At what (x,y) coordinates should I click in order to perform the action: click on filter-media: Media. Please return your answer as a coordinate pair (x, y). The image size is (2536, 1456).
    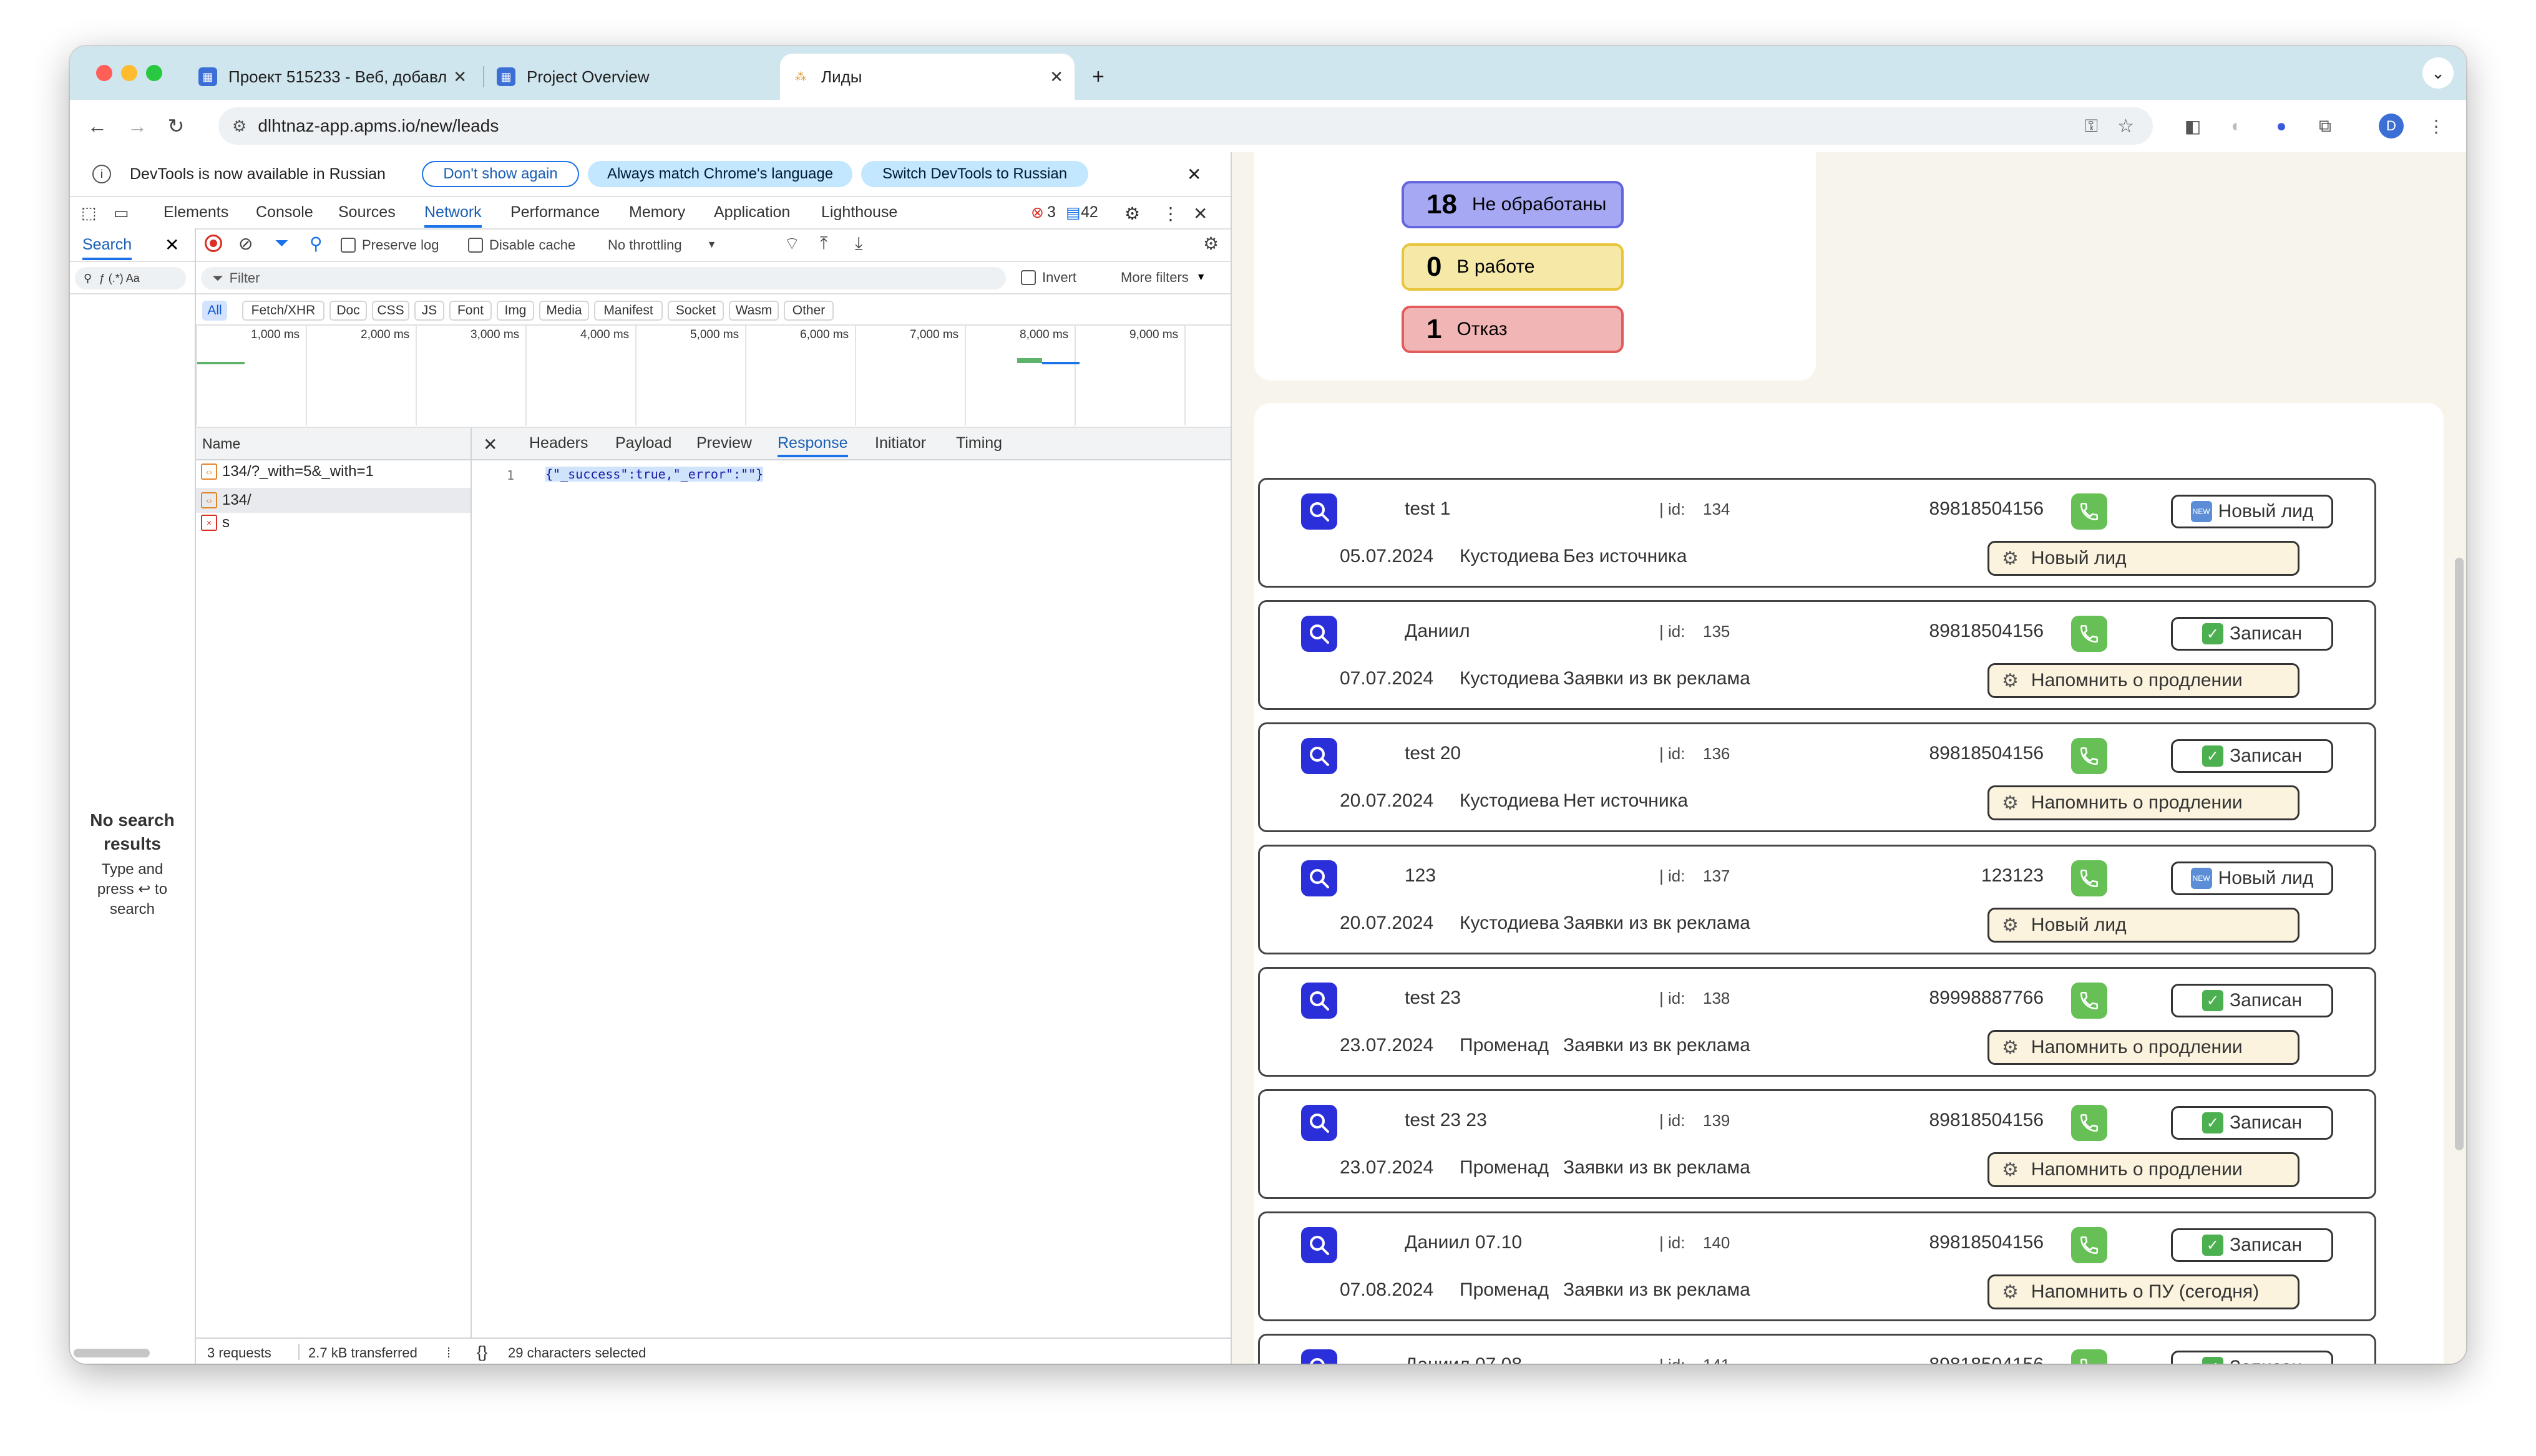
    Looking at the image, I should click on (564, 311).